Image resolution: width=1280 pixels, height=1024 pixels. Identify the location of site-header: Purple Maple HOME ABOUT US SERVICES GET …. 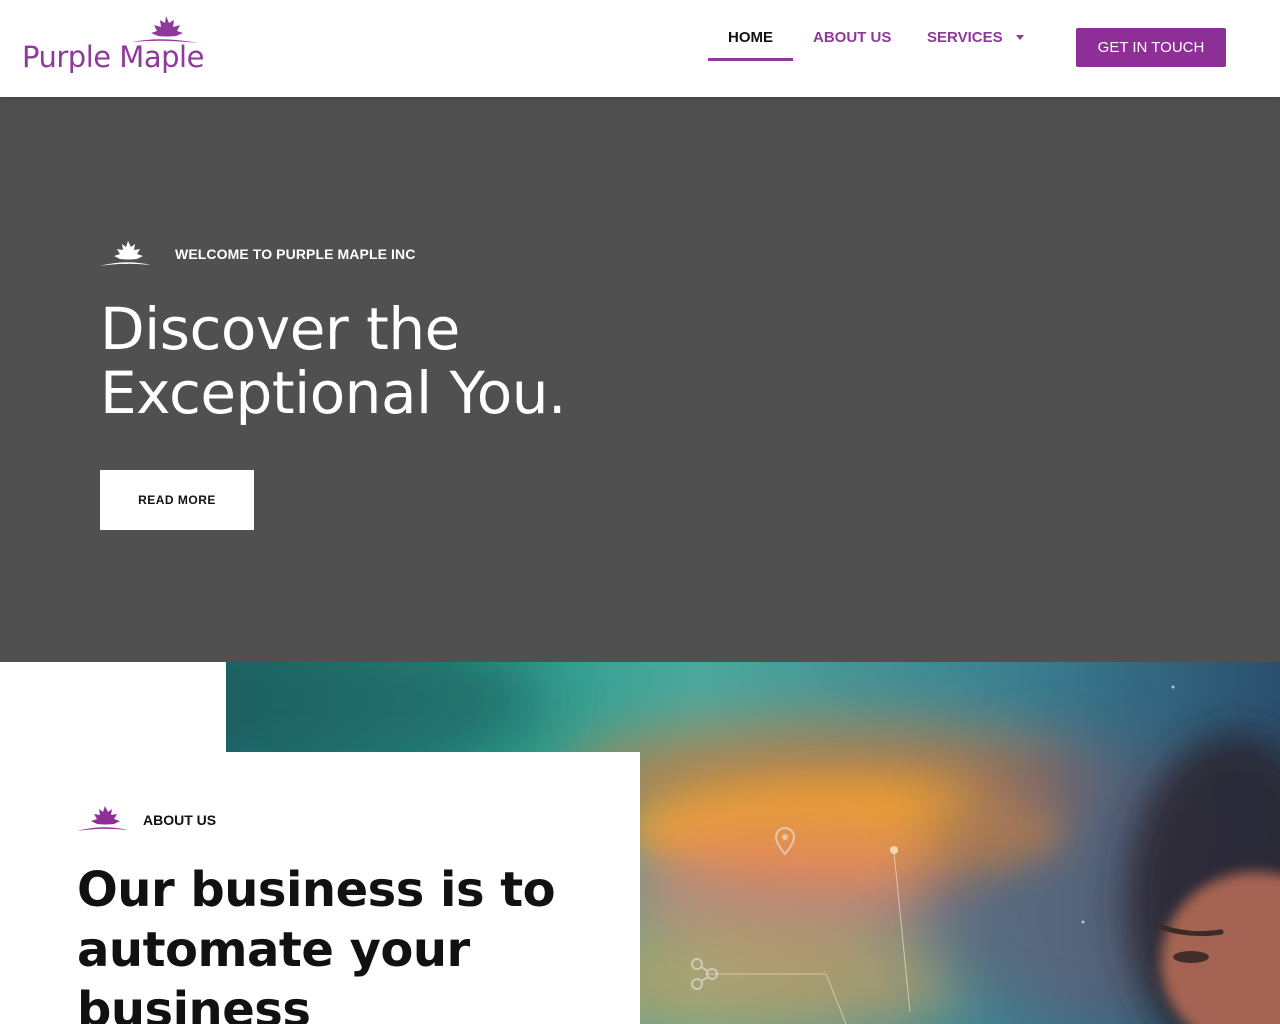
(640, 48).